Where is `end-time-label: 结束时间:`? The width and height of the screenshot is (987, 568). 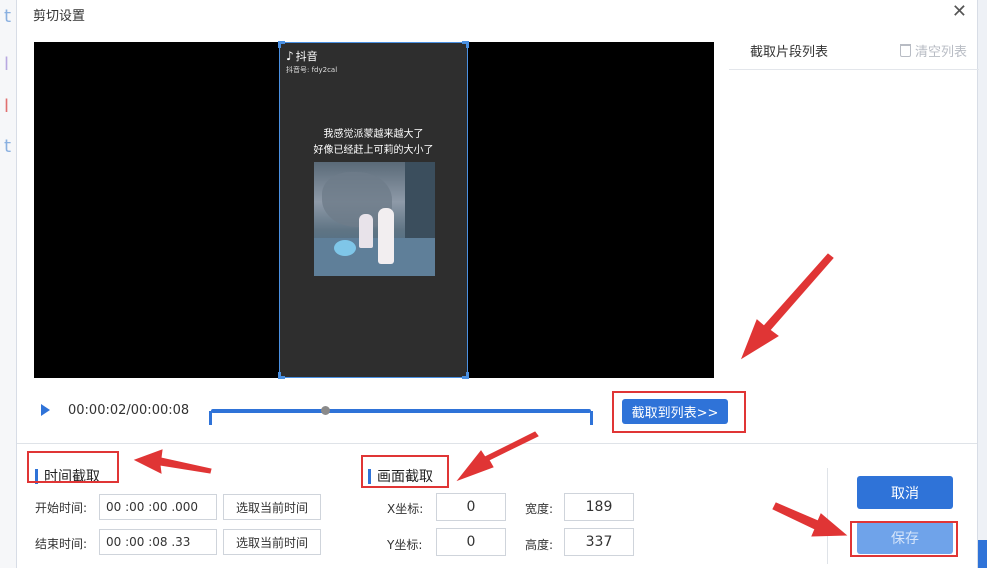 end-time-label: 结束时间: is located at coordinates (61, 544).